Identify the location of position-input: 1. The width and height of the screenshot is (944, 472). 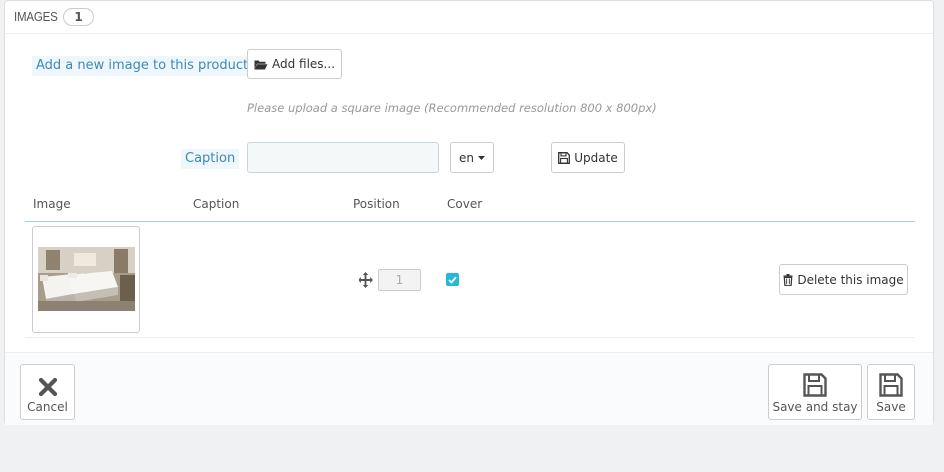
(399, 280).